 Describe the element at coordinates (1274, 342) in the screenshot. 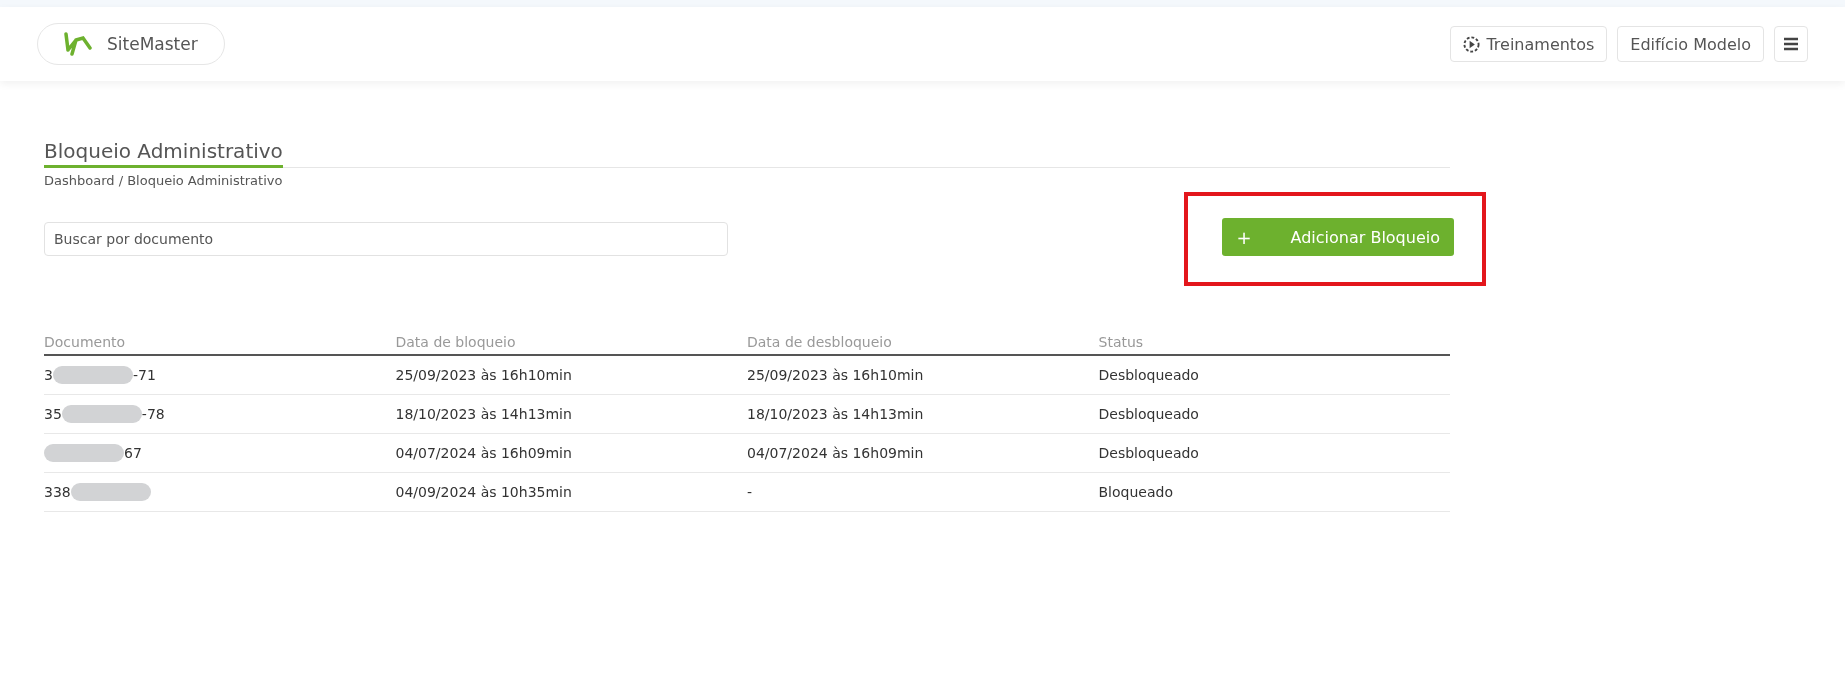

I see `column-header: Status` at that location.